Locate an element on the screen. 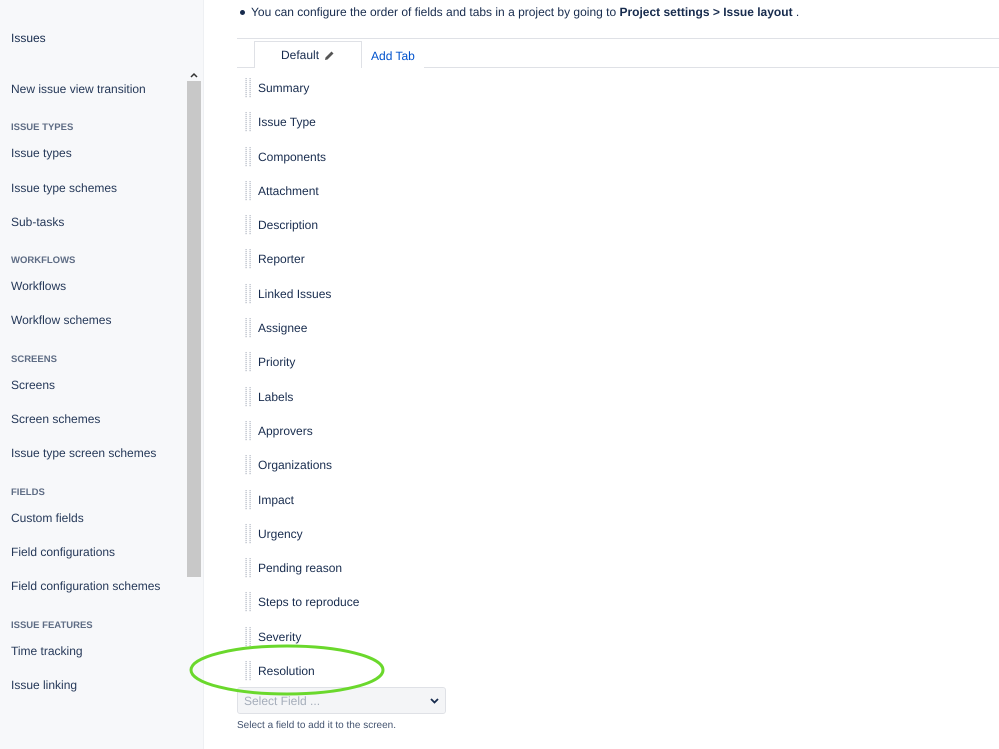 The width and height of the screenshot is (999, 749). sidebar-link: Time tracking is located at coordinates (47, 651).